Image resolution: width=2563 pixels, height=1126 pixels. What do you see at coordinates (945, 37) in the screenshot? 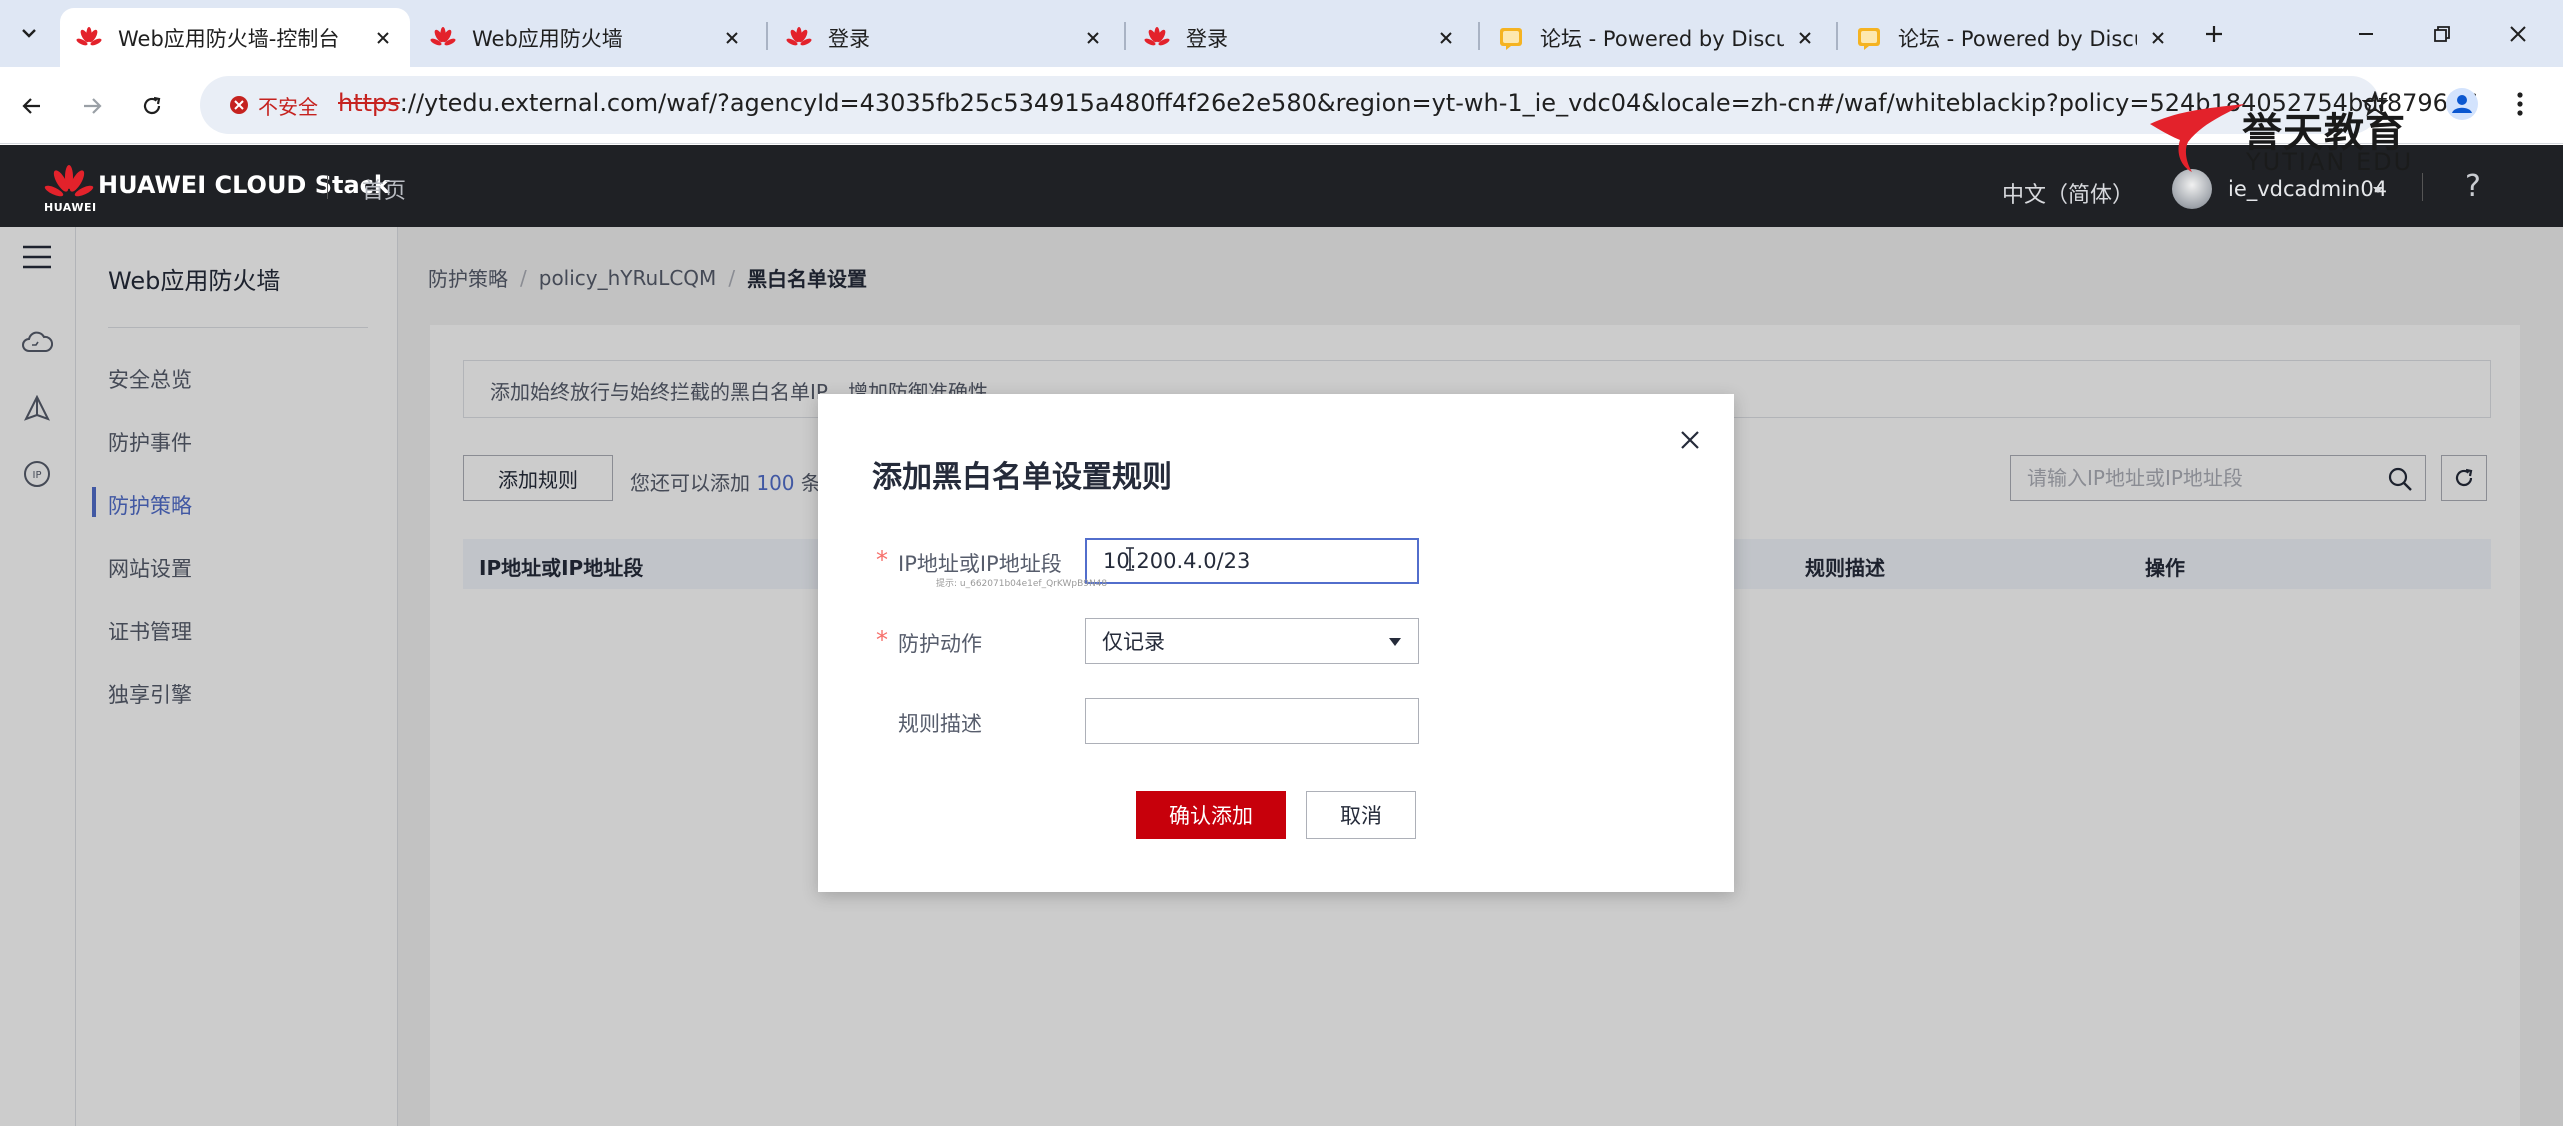
I see `browser-tab-3: 登录` at bounding box center [945, 37].